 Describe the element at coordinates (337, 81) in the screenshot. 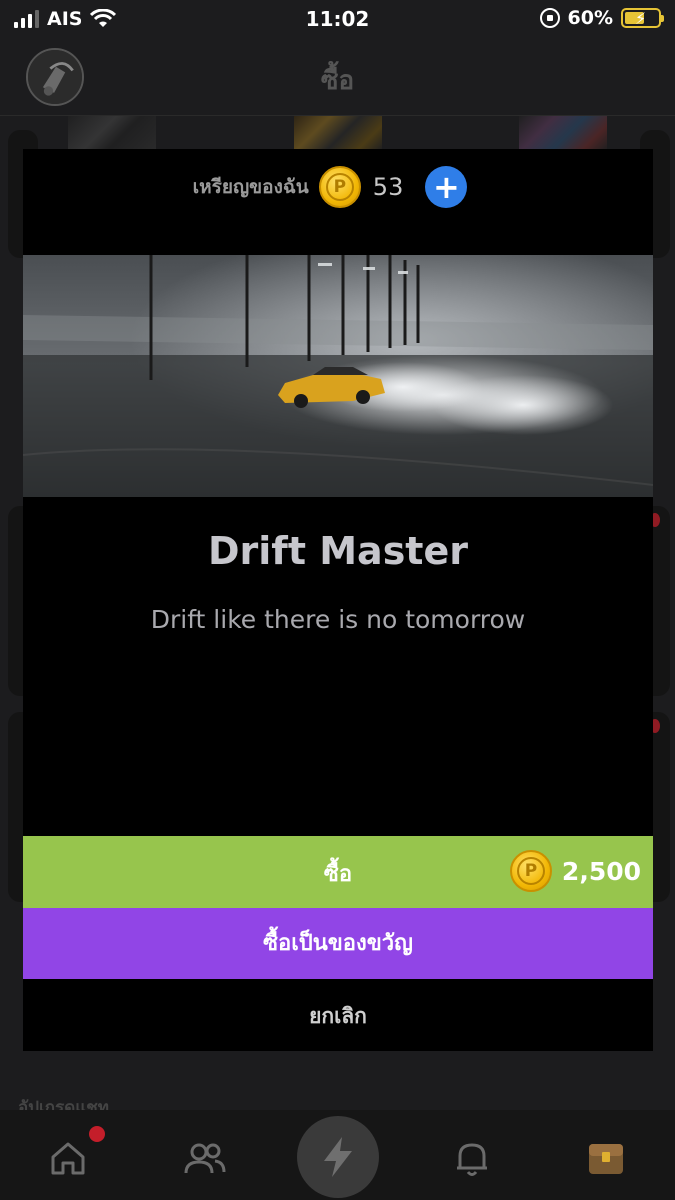

I see `page-title: ซื้อ` at that location.